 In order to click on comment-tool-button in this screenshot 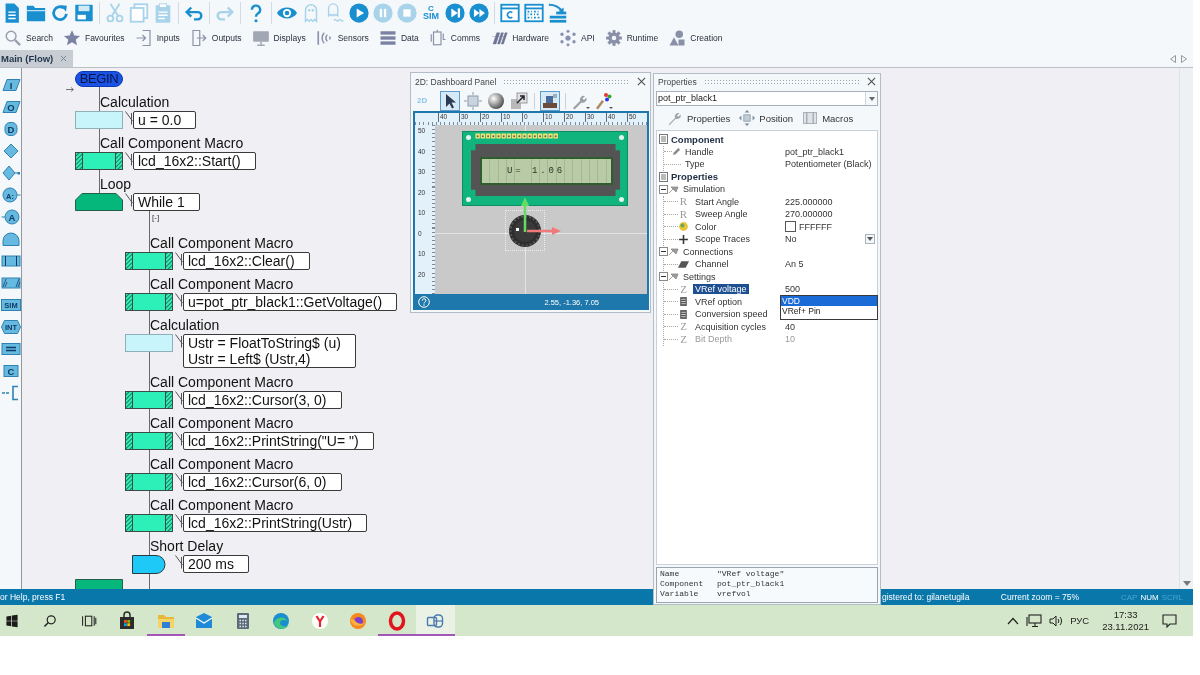, I will do `click(10, 393)`.